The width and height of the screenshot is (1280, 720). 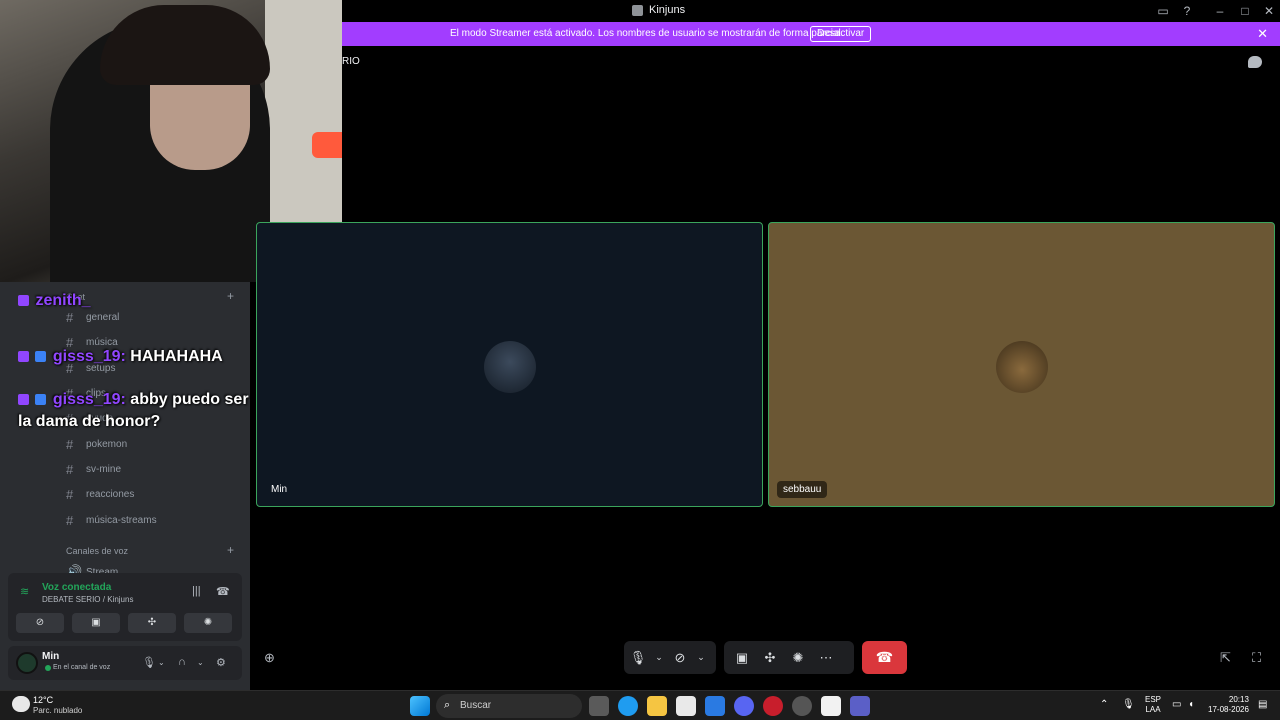 I want to click on channel-item: # música-streams, so click(x=111, y=520).